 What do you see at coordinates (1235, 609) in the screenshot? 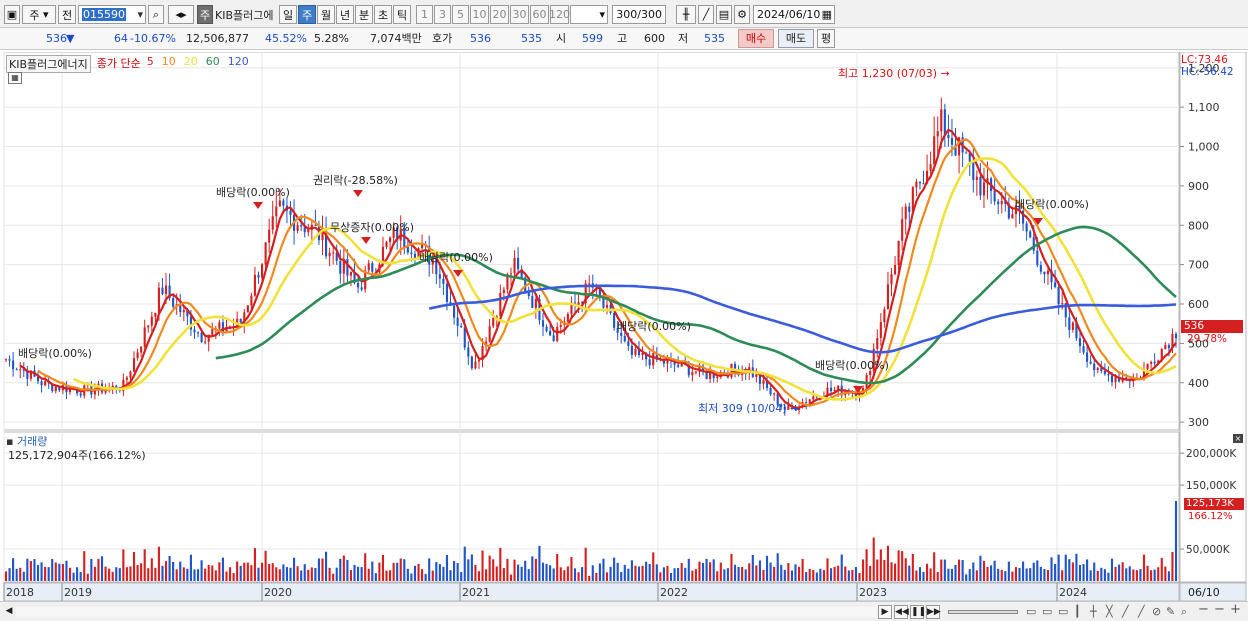
I see `zoom-in-icon: +` at bounding box center [1235, 609].